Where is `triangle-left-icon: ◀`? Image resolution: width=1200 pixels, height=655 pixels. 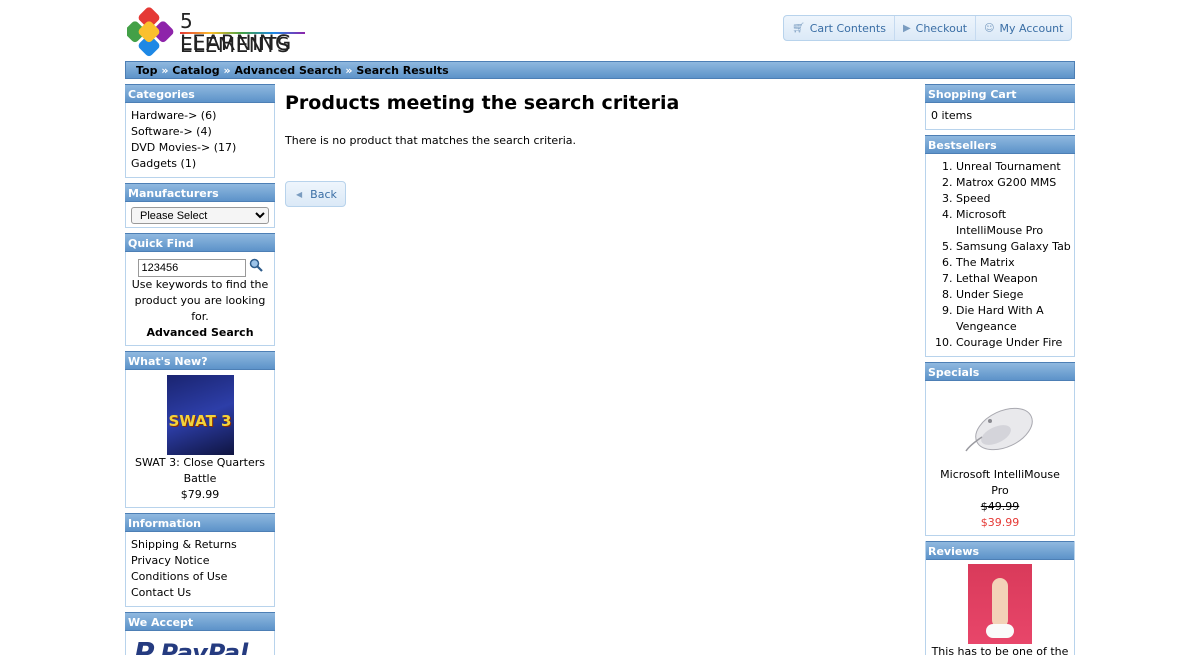 triangle-left-icon: ◀ is located at coordinates (299, 194).